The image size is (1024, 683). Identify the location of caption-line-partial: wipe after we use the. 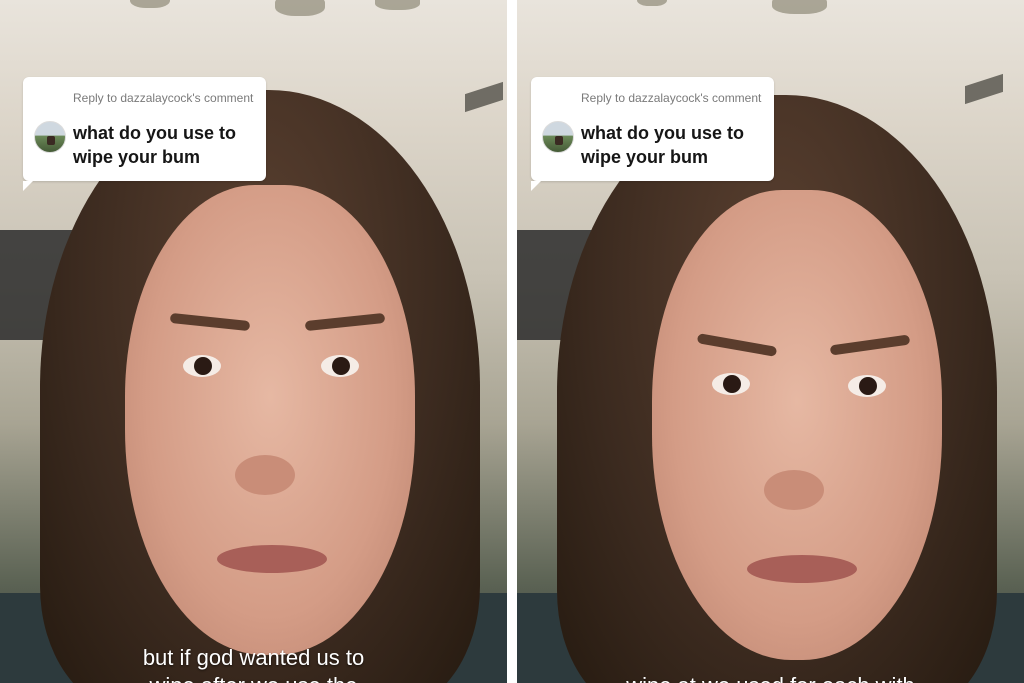
(253, 677).